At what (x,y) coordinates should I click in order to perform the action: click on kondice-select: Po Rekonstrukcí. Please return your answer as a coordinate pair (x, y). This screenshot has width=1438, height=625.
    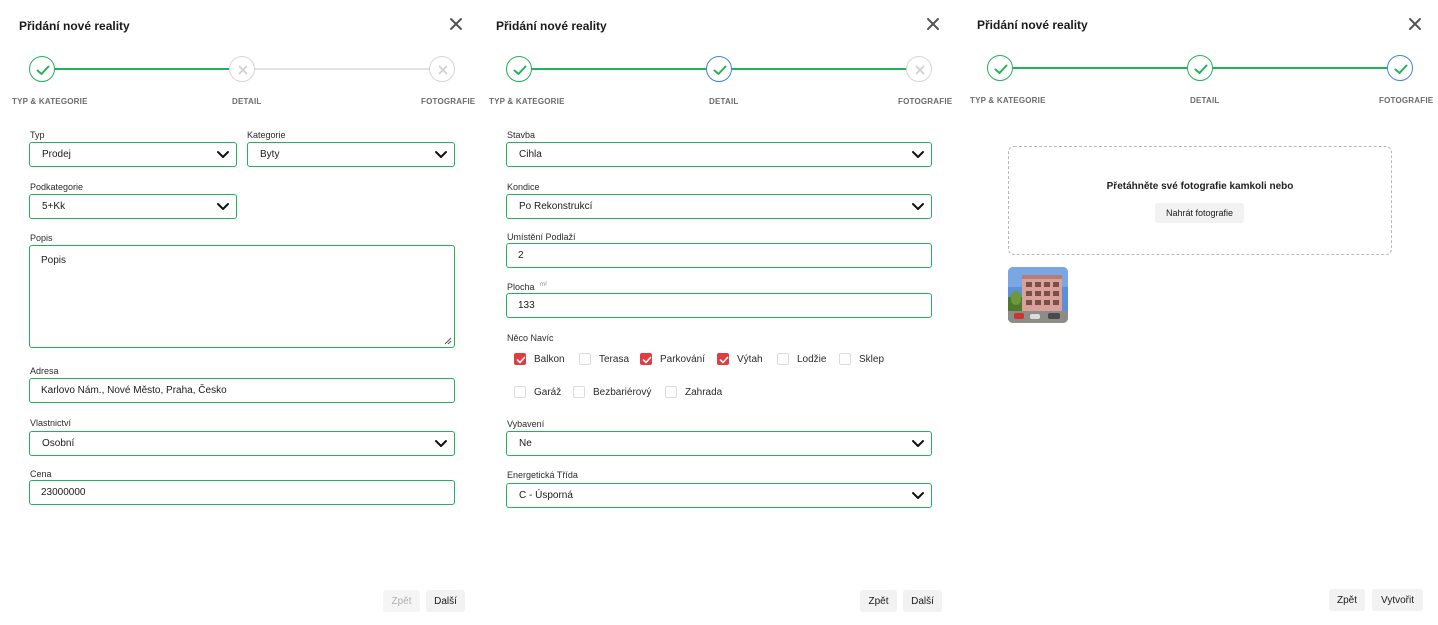
    Looking at the image, I should click on (719, 206).